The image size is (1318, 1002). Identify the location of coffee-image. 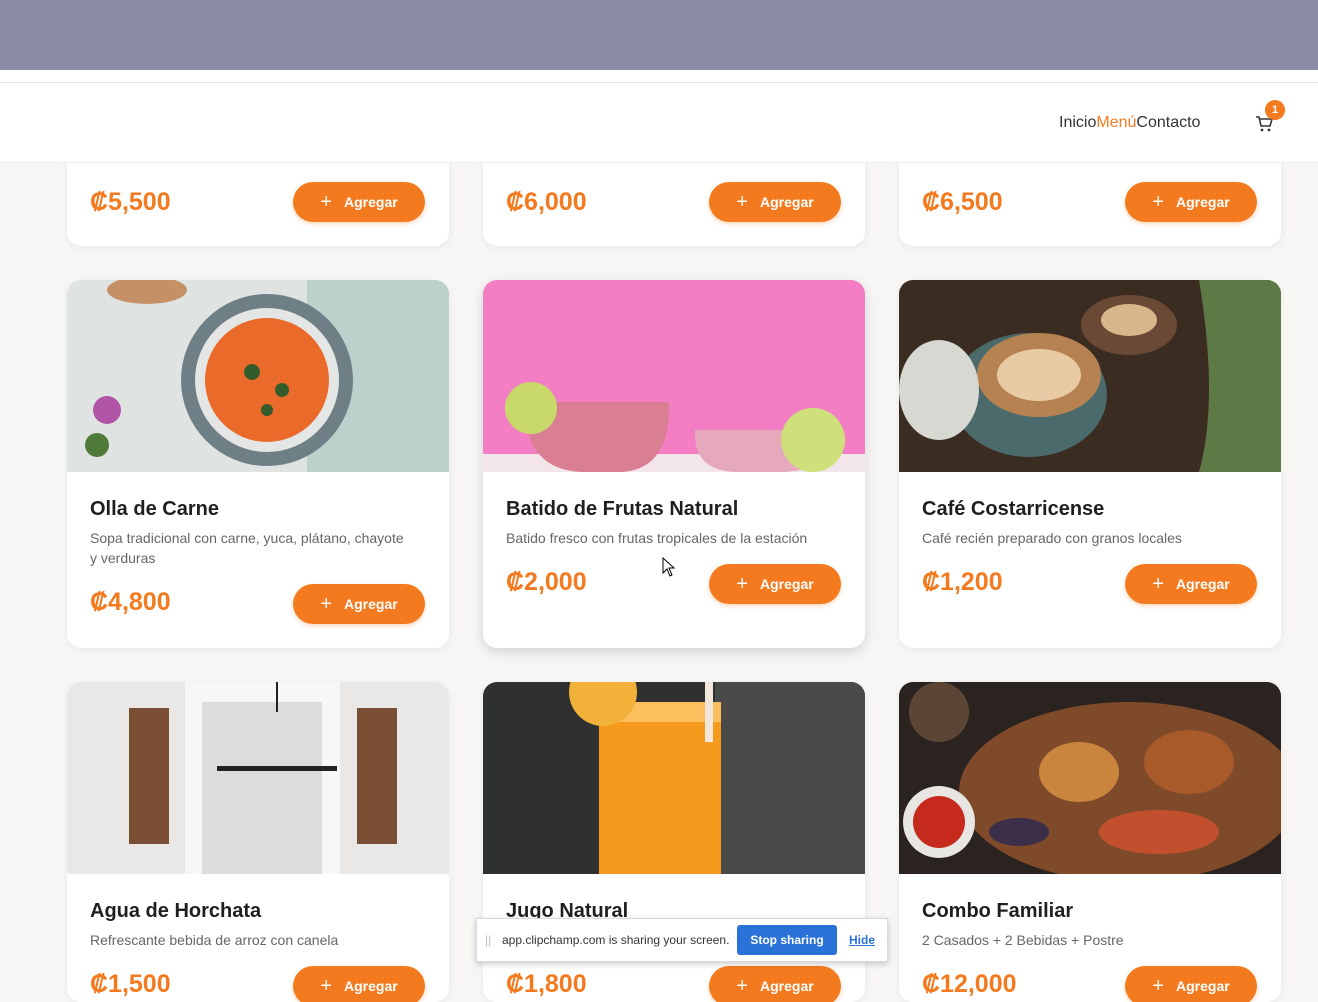
(1090, 376).